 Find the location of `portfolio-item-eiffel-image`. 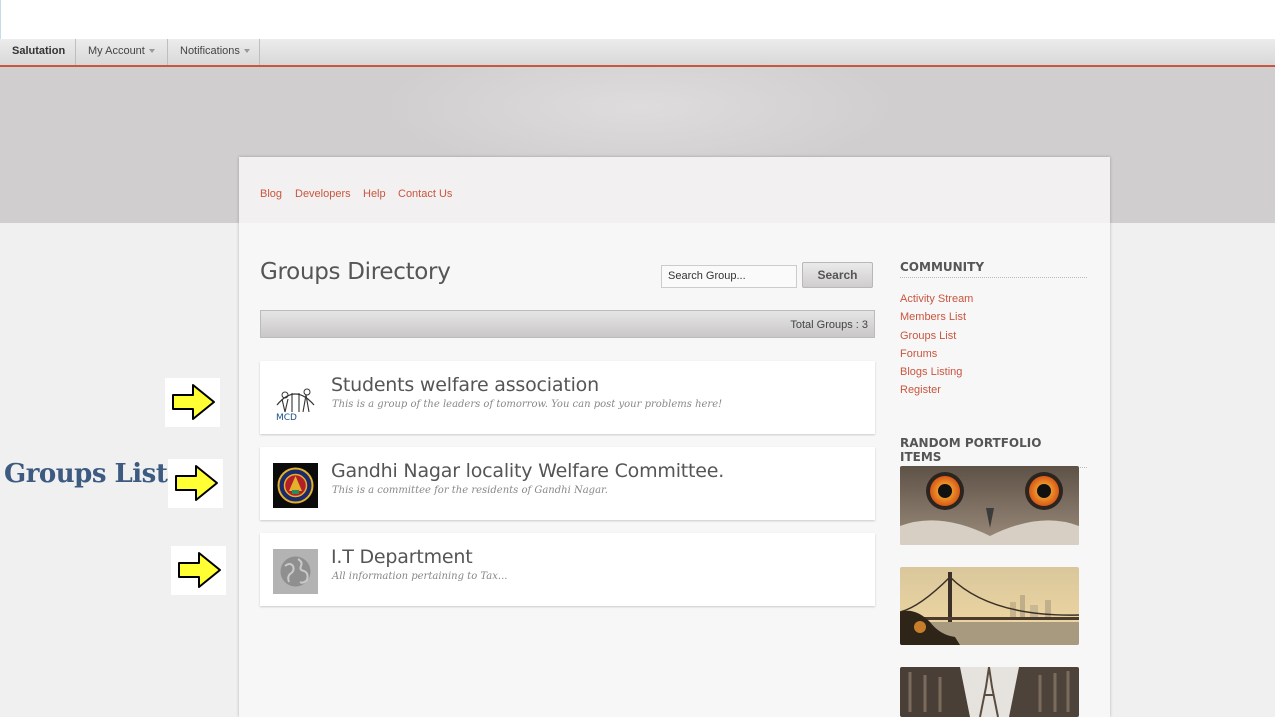

portfolio-item-eiffel-image is located at coordinates (989, 692).